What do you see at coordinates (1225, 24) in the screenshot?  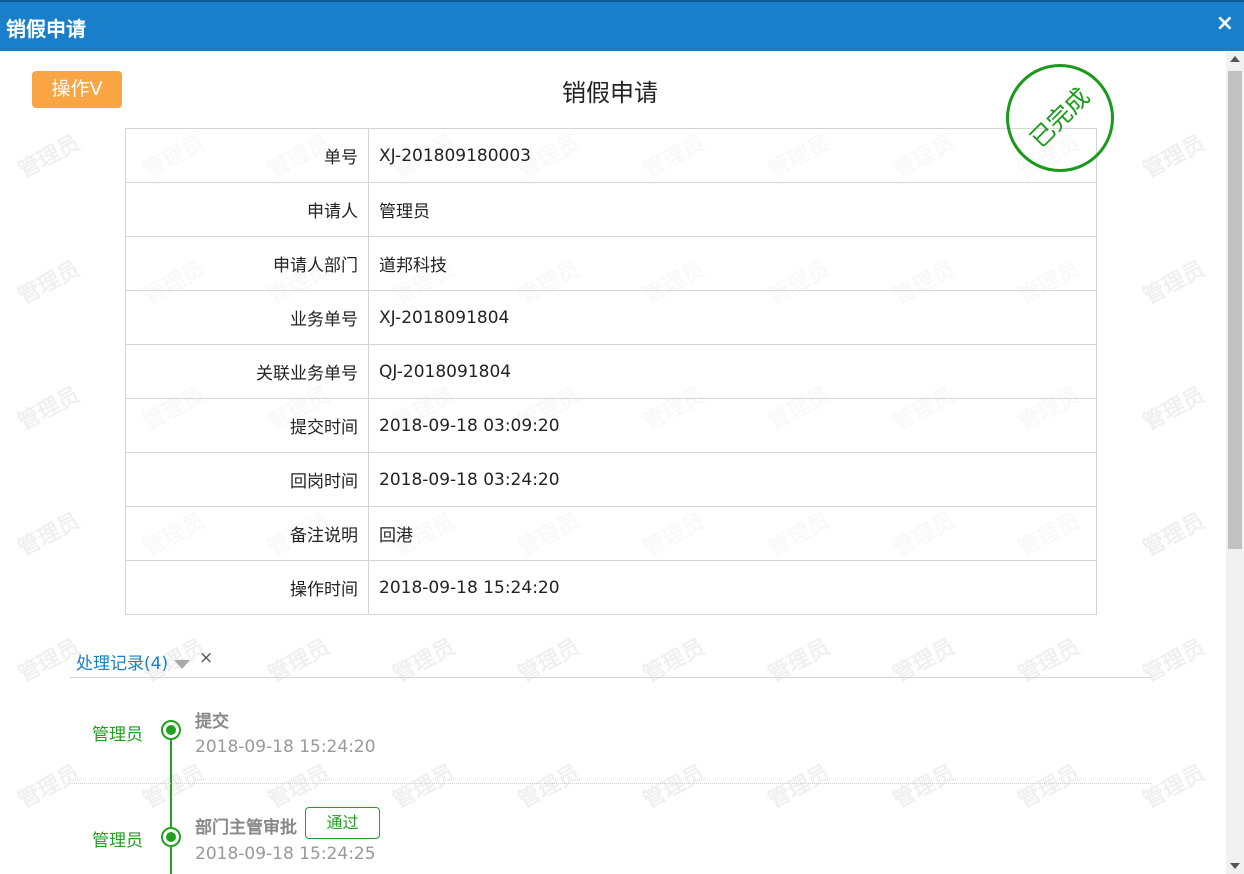 I see `close-icon: ×` at bounding box center [1225, 24].